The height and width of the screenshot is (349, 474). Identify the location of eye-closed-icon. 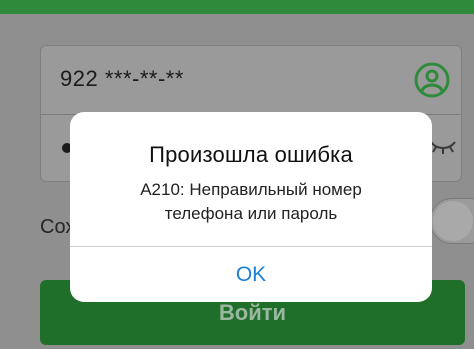
(443, 145).